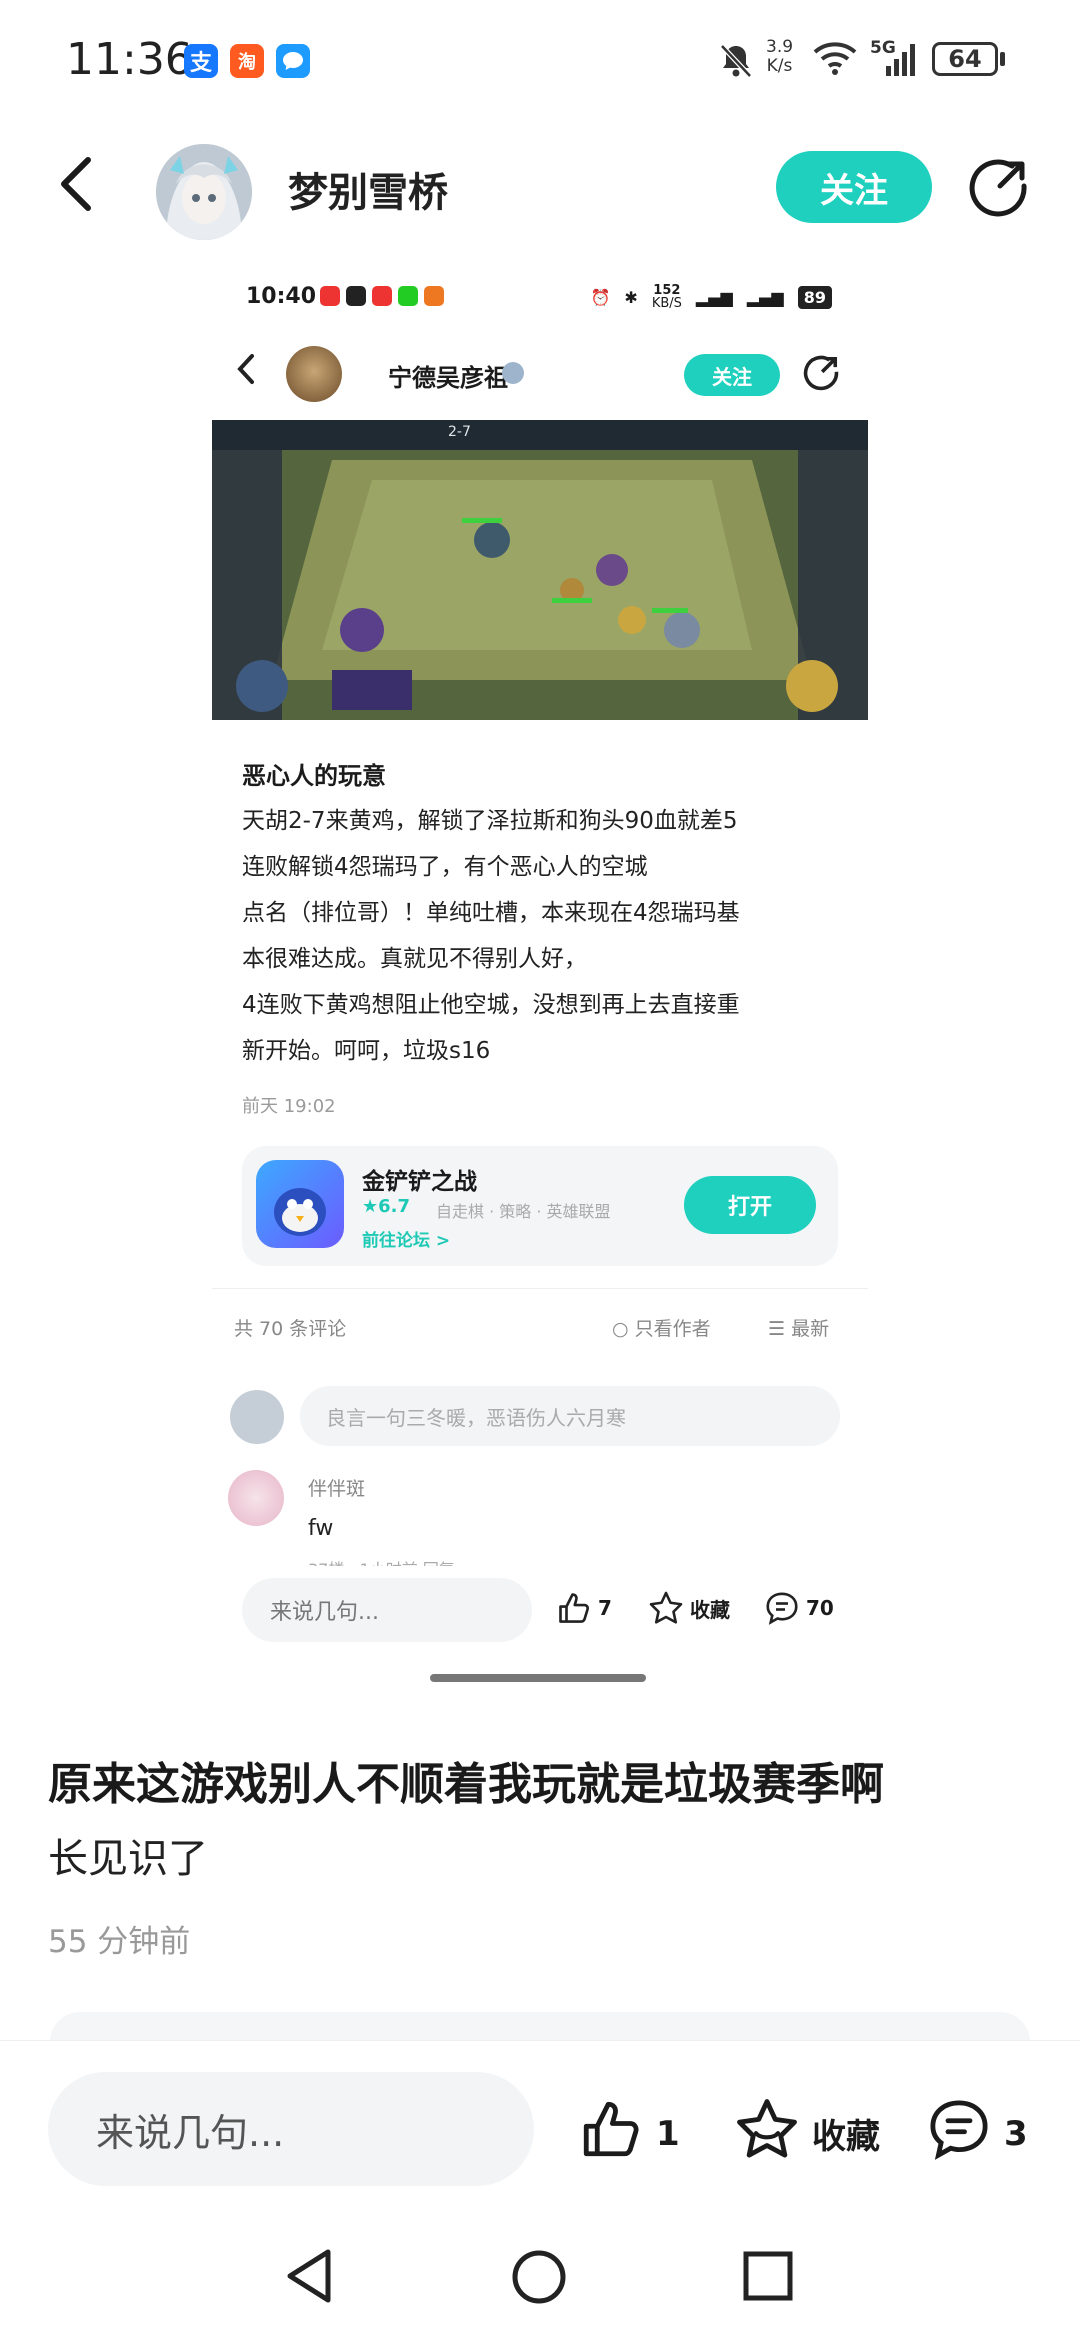 The image size is (1080, 2340). What do you see at coordinates (78, 184) in the screenshot?
I see `back-arrow-icon` at bounding box center [78, 184].